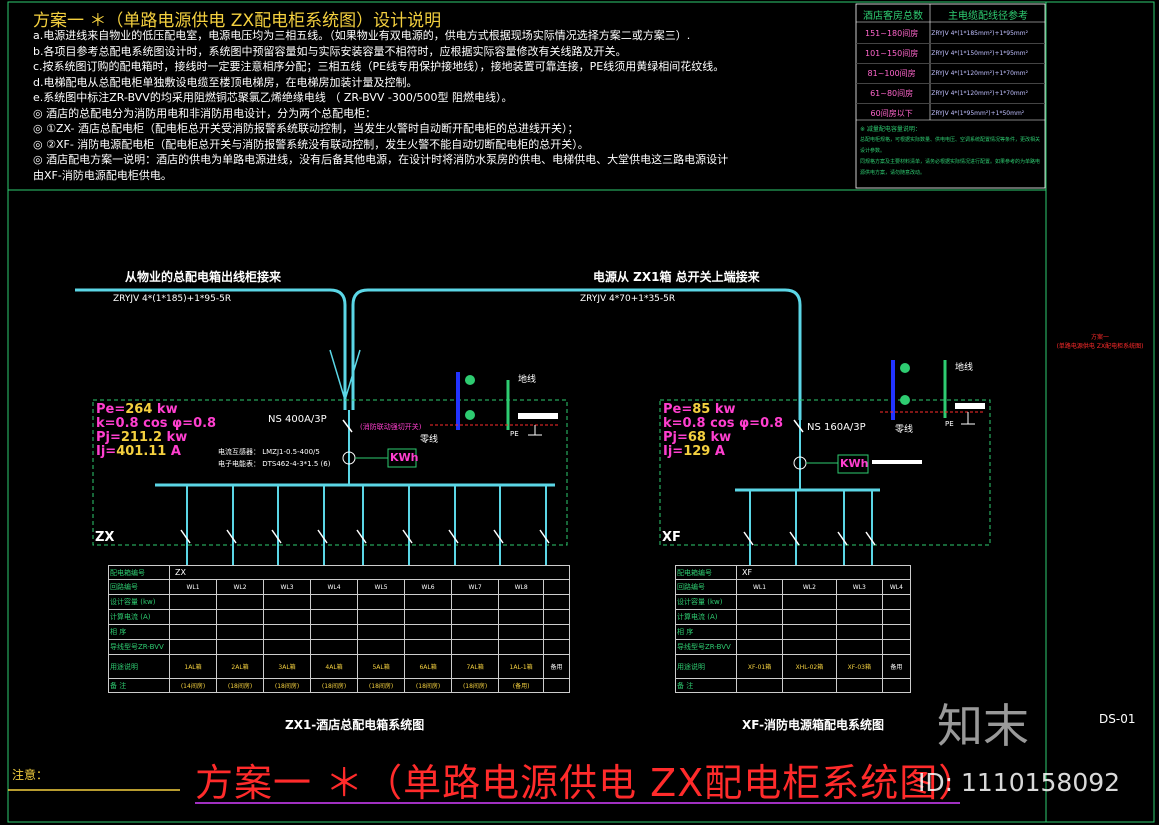 The width and height of the screenshot is (1159, 825). What do you see at coordinates (556, 666) in the screenshot?
I see `zx-spare: 备用` at bounding box center [556, 666].